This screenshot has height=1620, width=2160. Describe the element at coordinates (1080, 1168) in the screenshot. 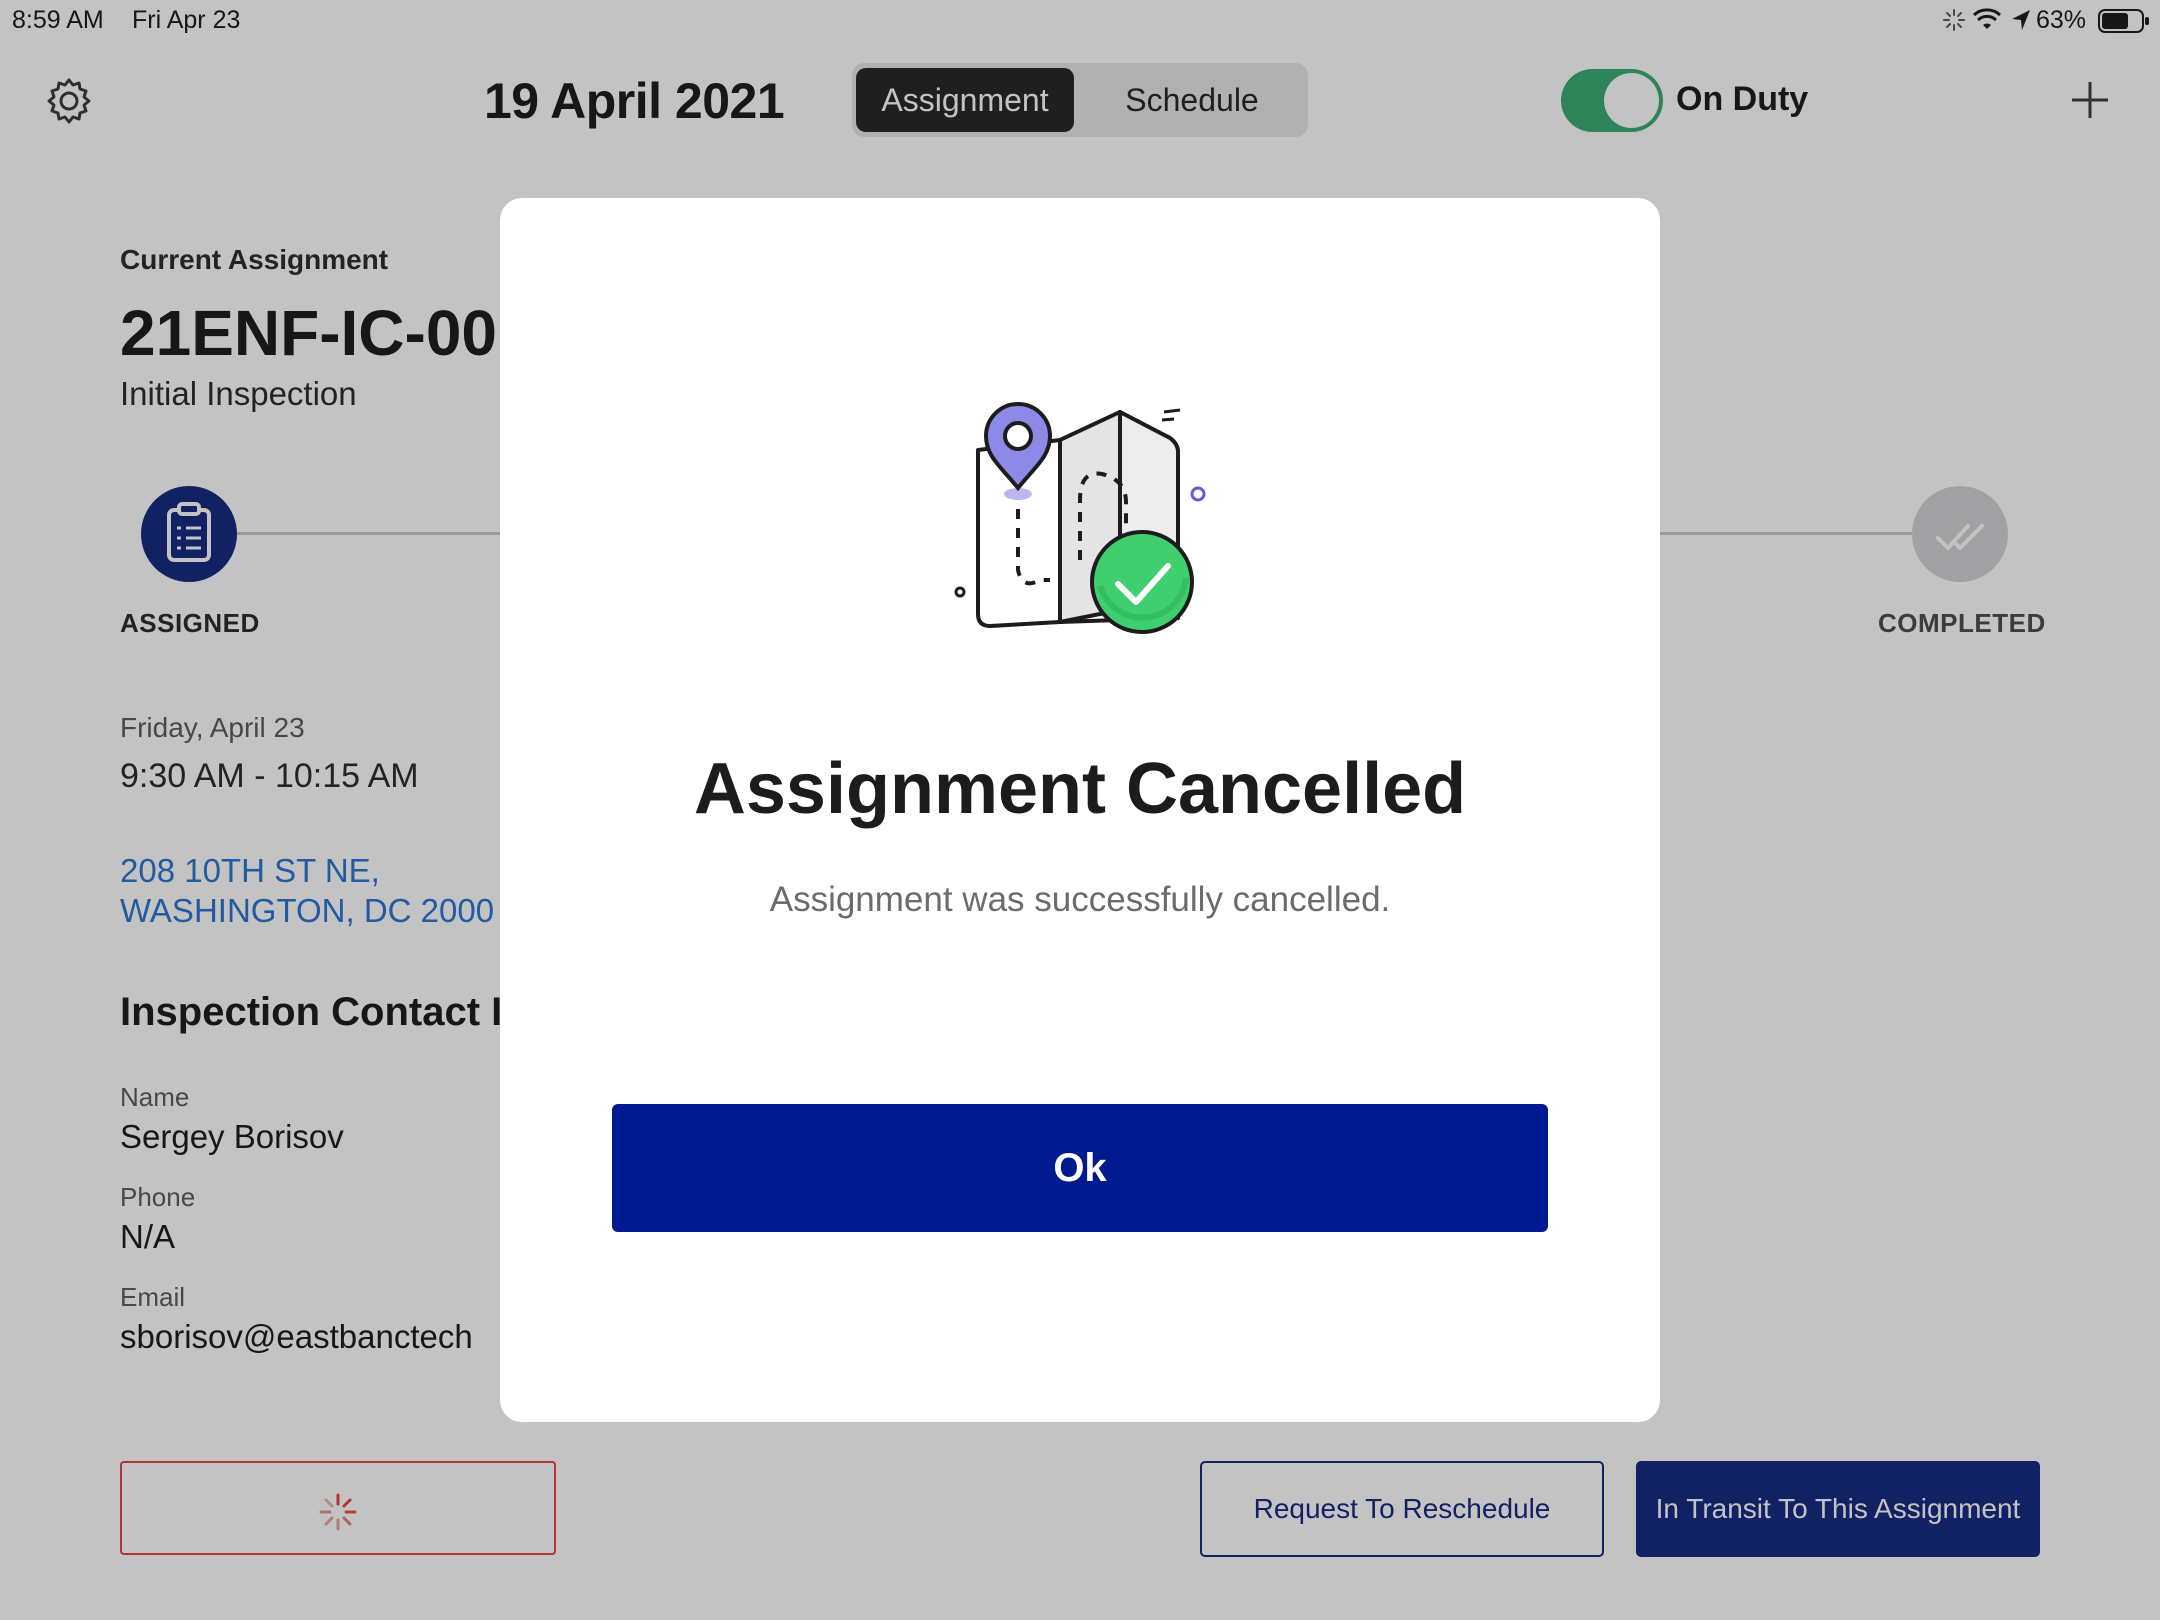

I see `ok-button: Ok` at that location.